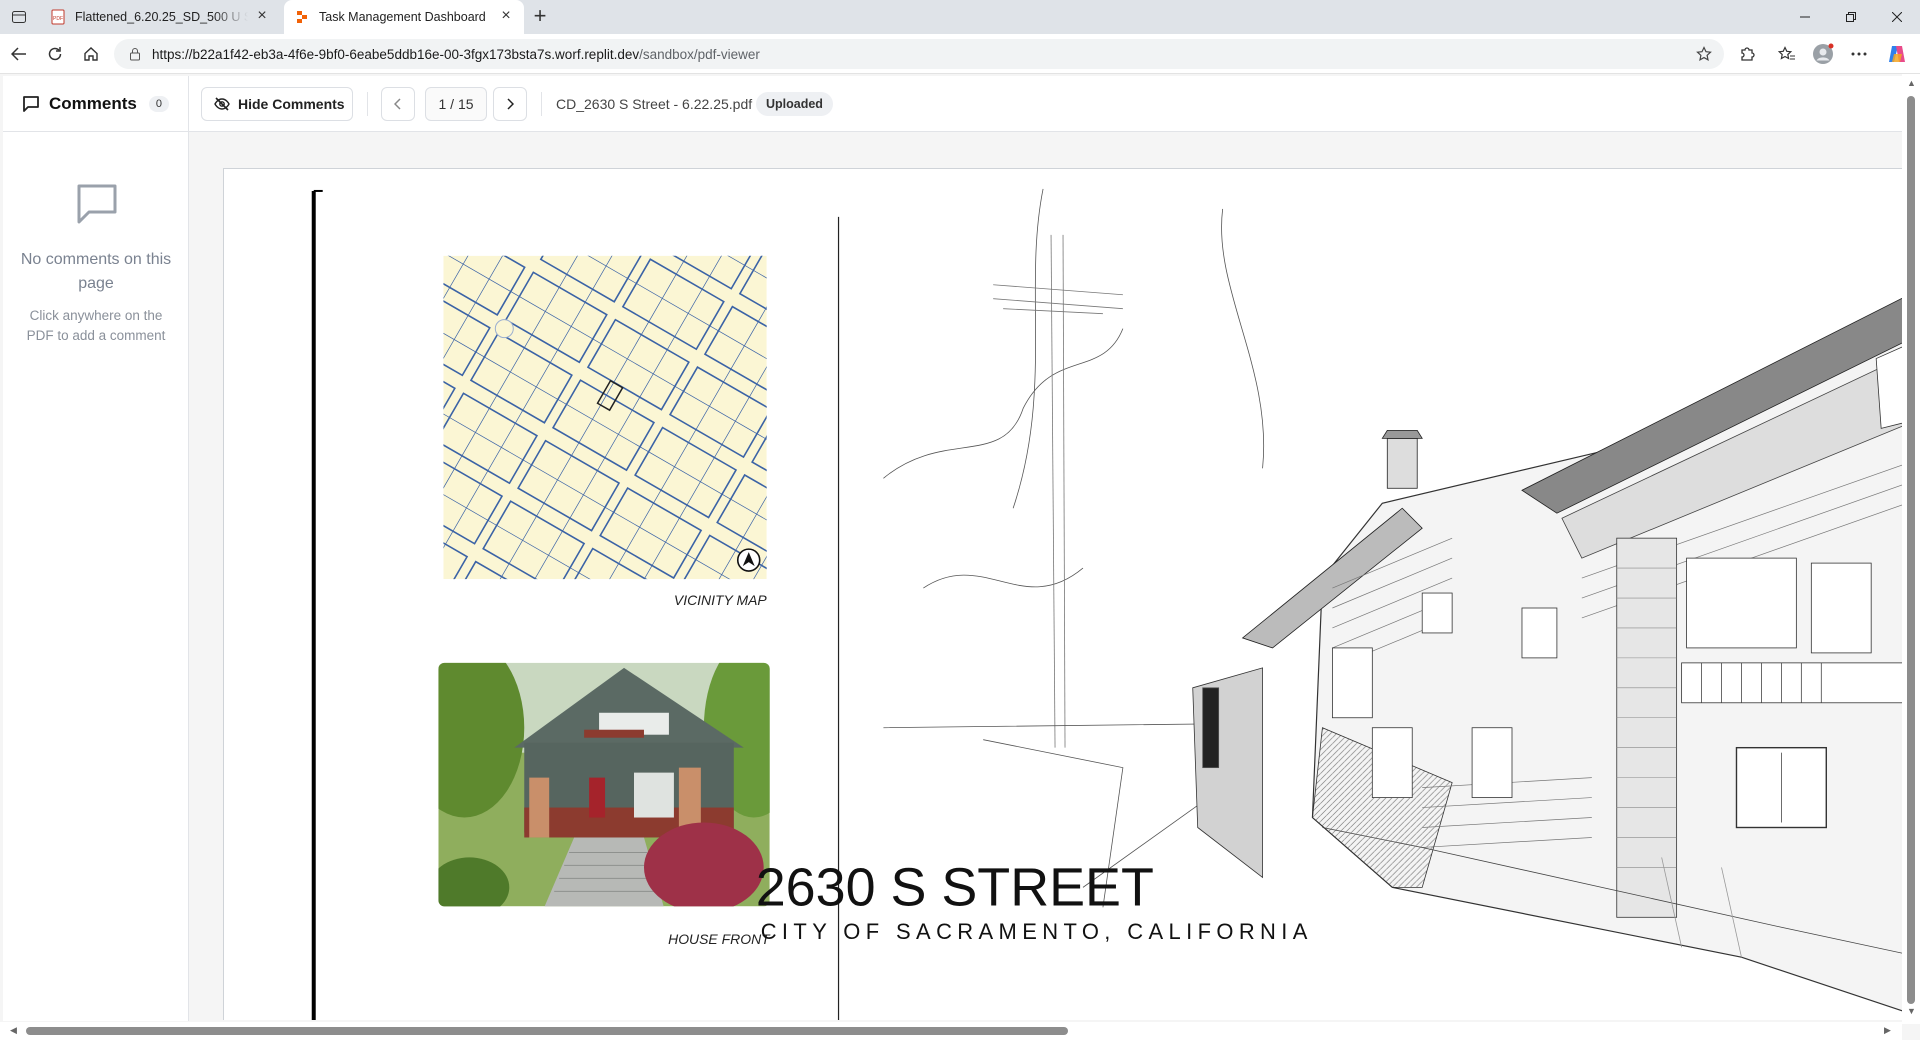 The image size is (1920, 1040). What do you see at coordinates (19, 17) in the screenshot?
I see `tab-actions-icon` at bounding box center [19, 17].